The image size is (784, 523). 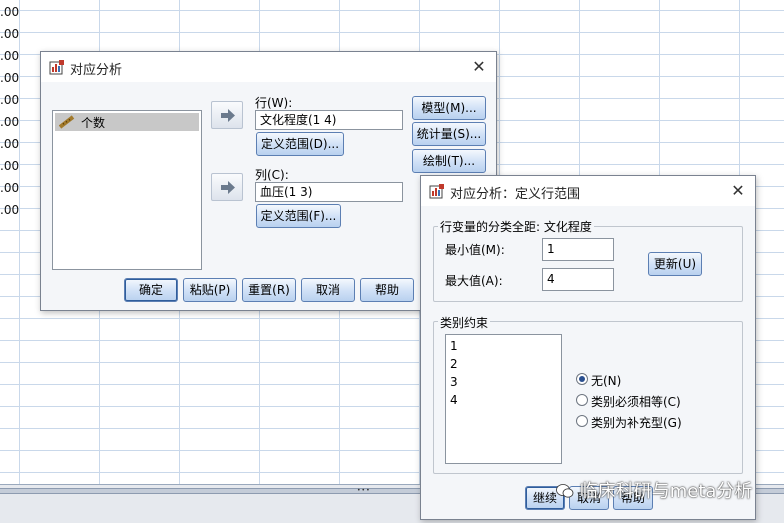 What do you see at coordinates (93, 123) in the screenshot?
I see `list-item-label: 个数` at bounding box center [93, 123].